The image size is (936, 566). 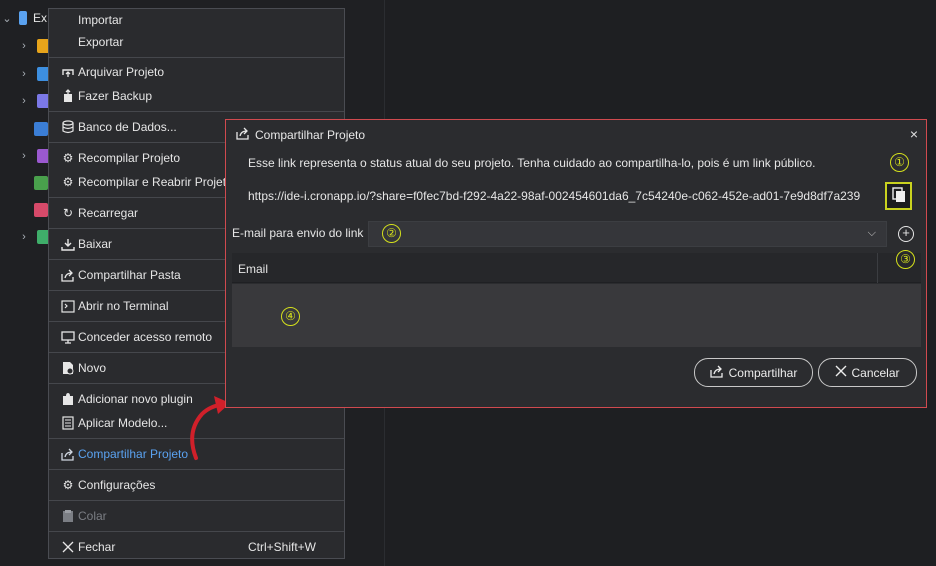 What do you see at coordinates (68, 337) in the screenshot?
I see `monitor-icon` at bounding box center [68, 337].